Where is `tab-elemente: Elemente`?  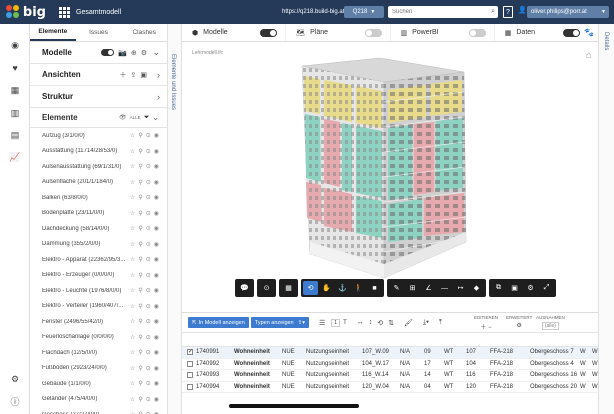
tab-elemente: Elemente is located at coordinates (53, 32).